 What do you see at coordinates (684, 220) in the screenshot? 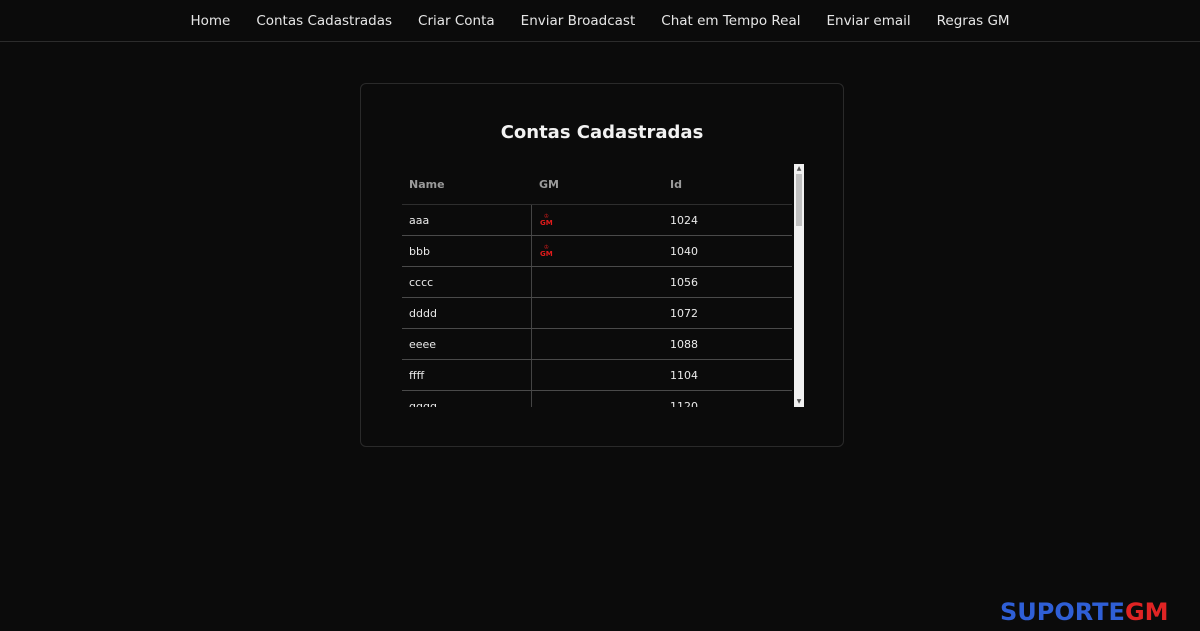
I see `cell-id: 1024` at bounding box center [684, 220].